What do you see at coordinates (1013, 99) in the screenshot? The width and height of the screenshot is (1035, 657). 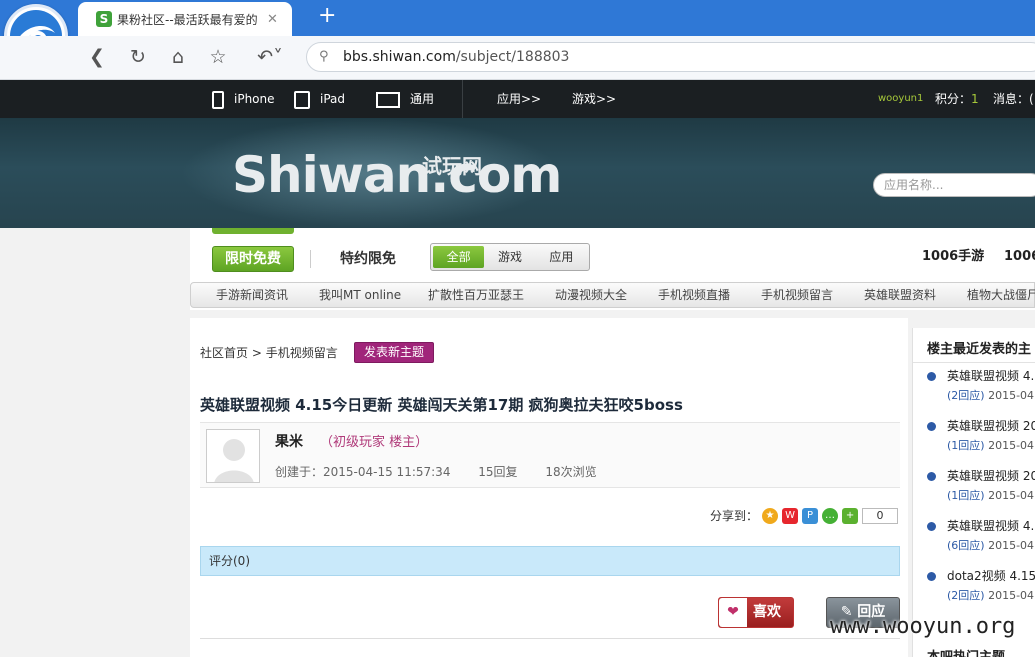 I see `messages-link: 消息：(` at bounding box center [1013, 99].